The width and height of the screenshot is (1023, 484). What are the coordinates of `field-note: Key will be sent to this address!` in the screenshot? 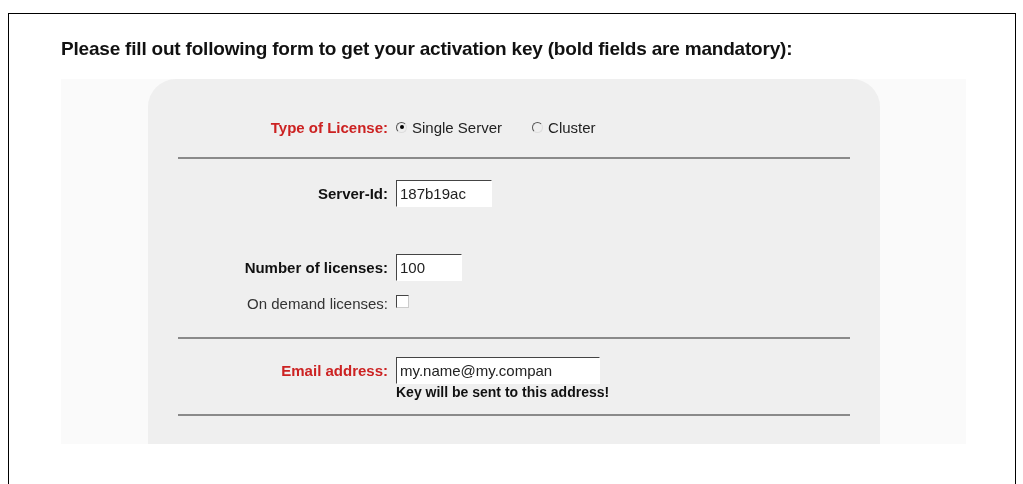 It's located at (503, 392).